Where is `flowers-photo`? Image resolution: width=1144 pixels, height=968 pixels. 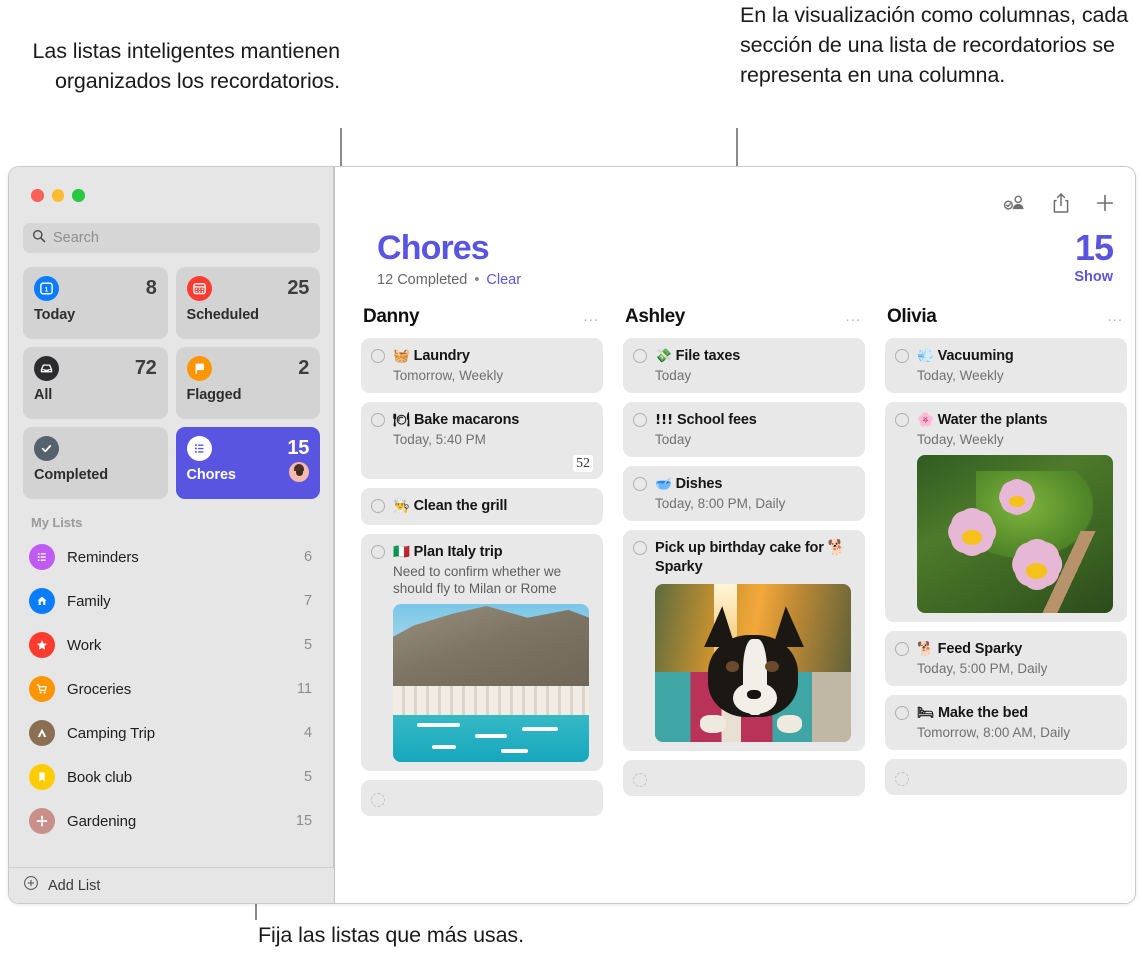
flowers-photo is located at coordinates (1015, 534).